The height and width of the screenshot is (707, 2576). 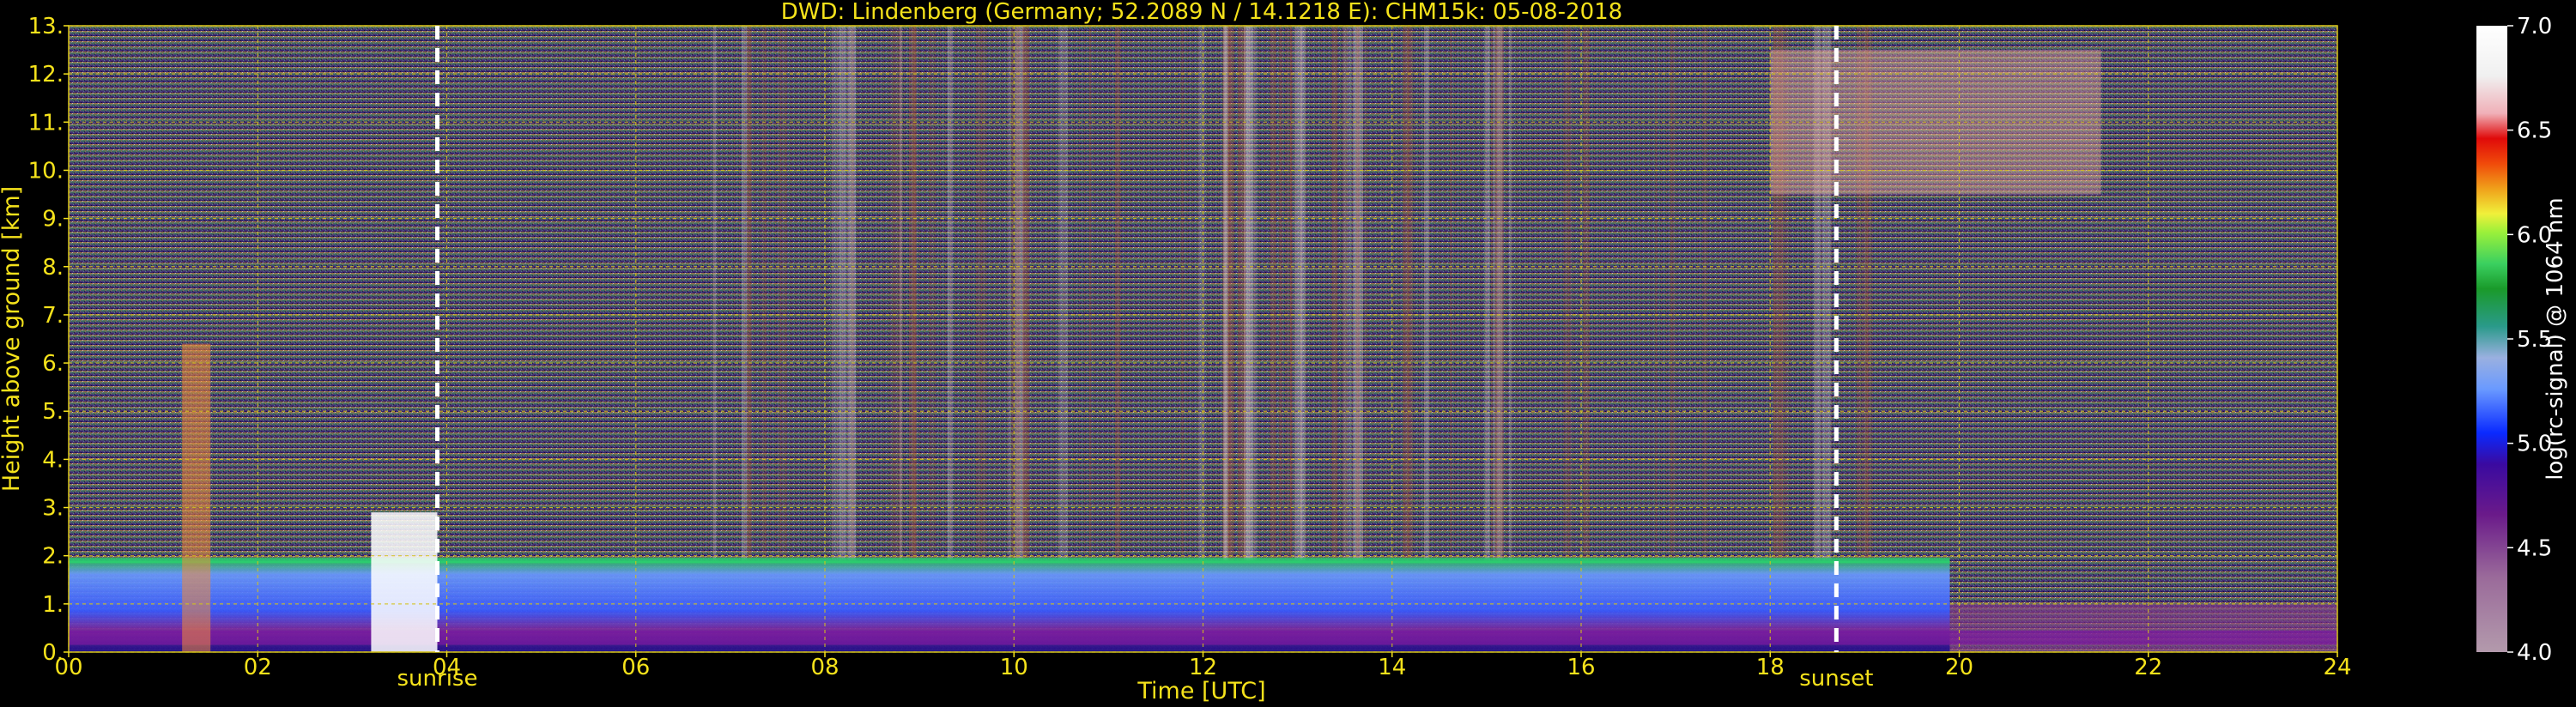 I want to click on x-tick-label: 06, so click(x=635, y=667).